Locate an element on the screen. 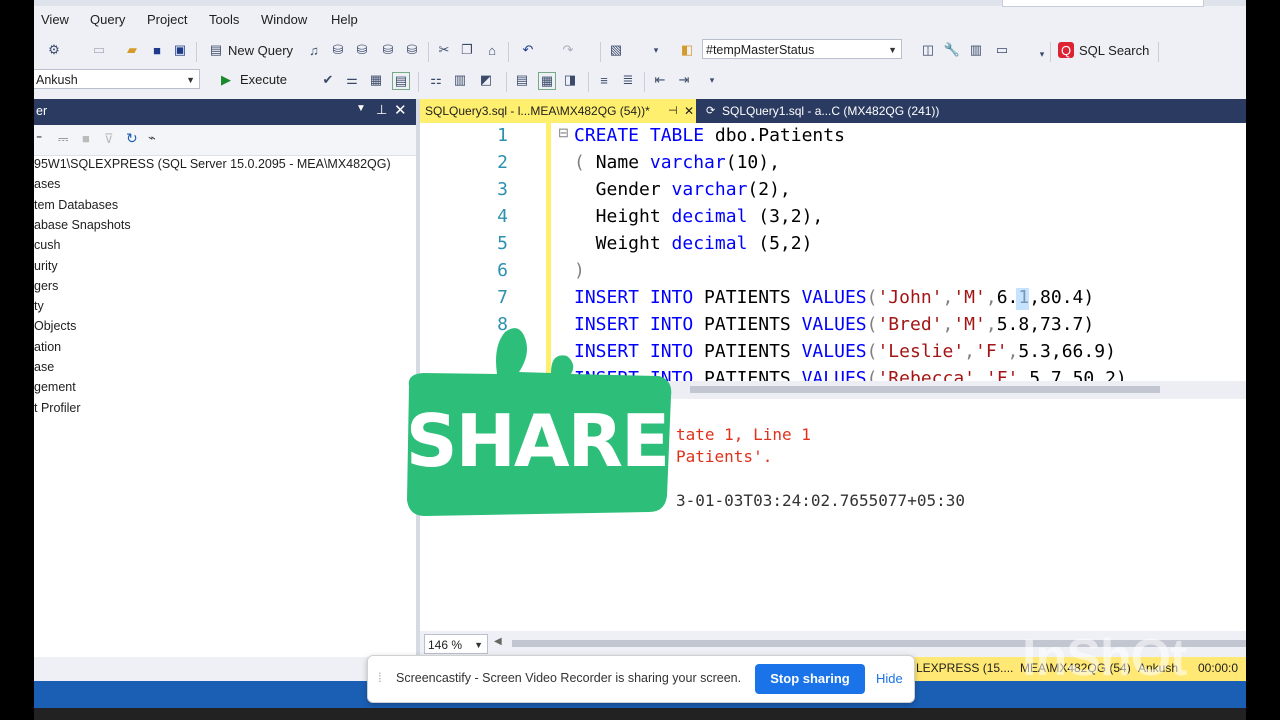 This screenshot has height=720, width=1280. template-explorer-icon: ◫ is located at coordinates (928, 50).